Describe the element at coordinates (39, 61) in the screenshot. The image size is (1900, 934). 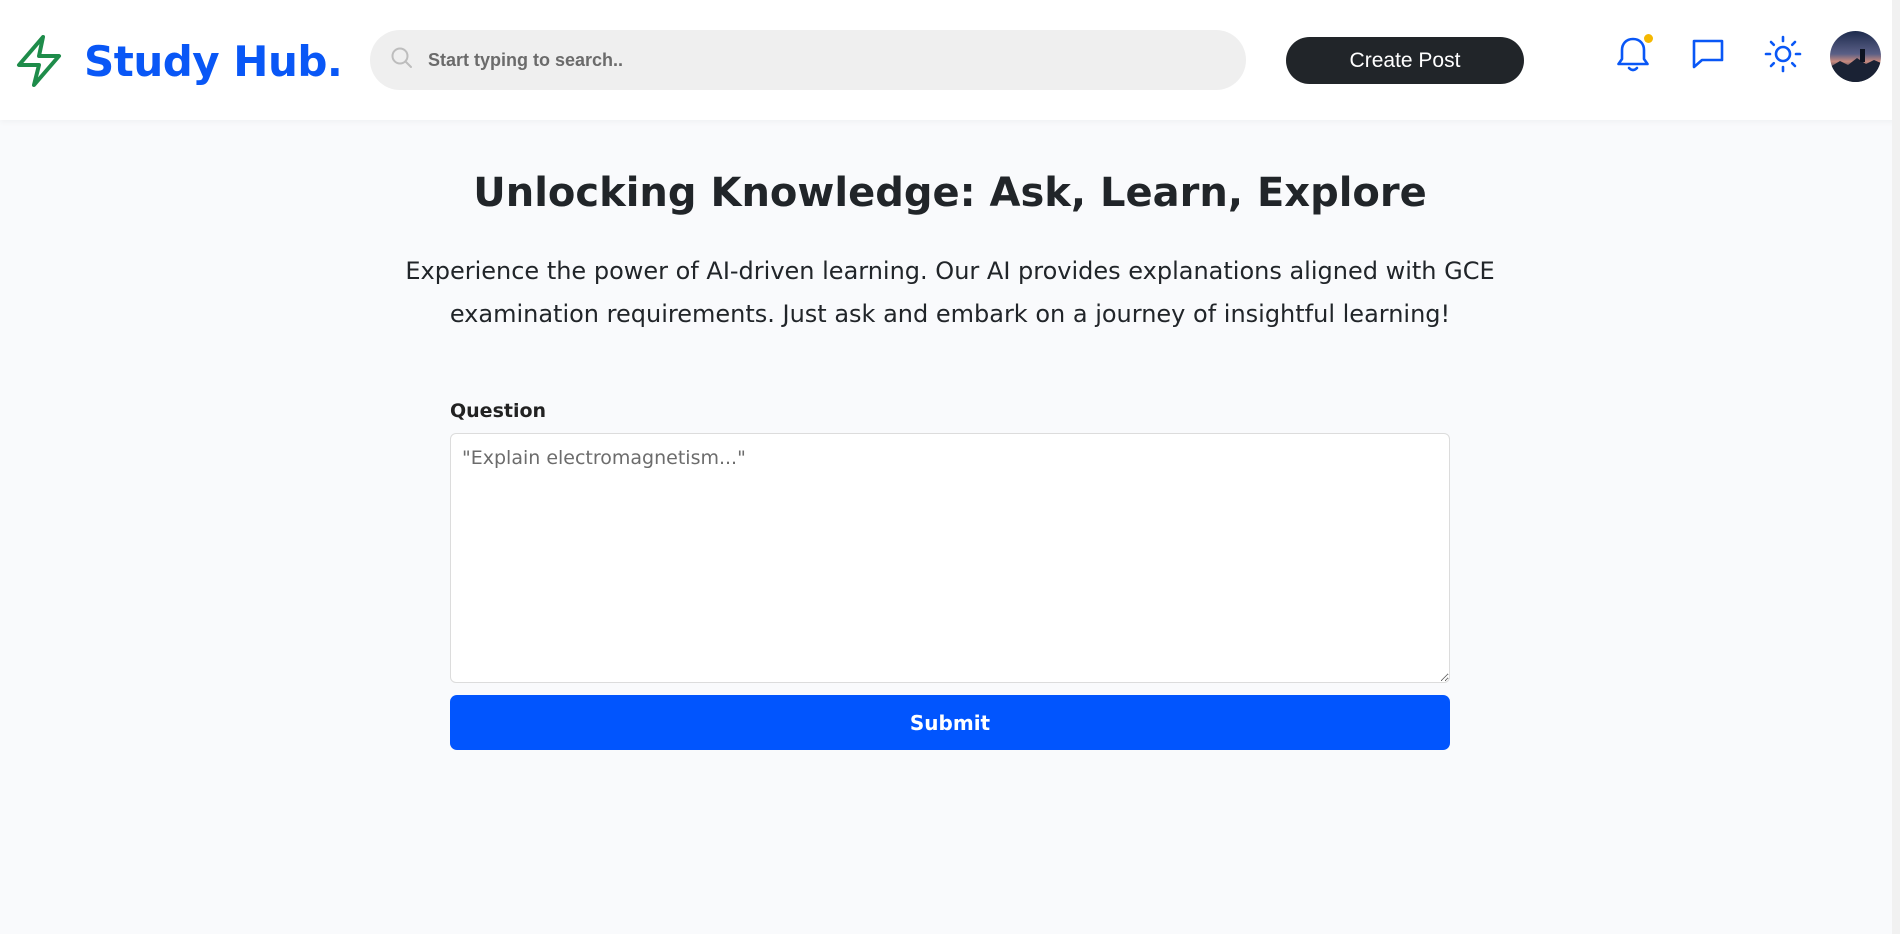
I see `lightning-bolt-icon` at that location.